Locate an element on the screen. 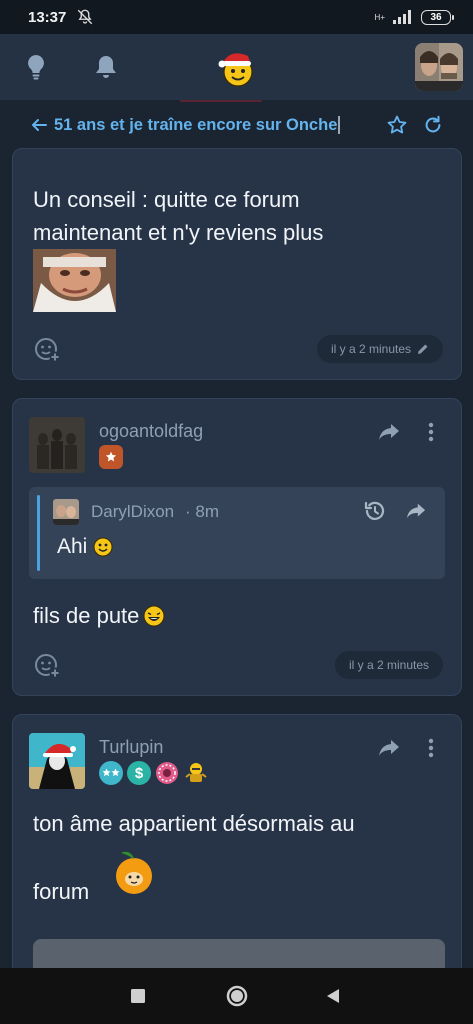  star-badge-icon is located at coordinates (111, 456).